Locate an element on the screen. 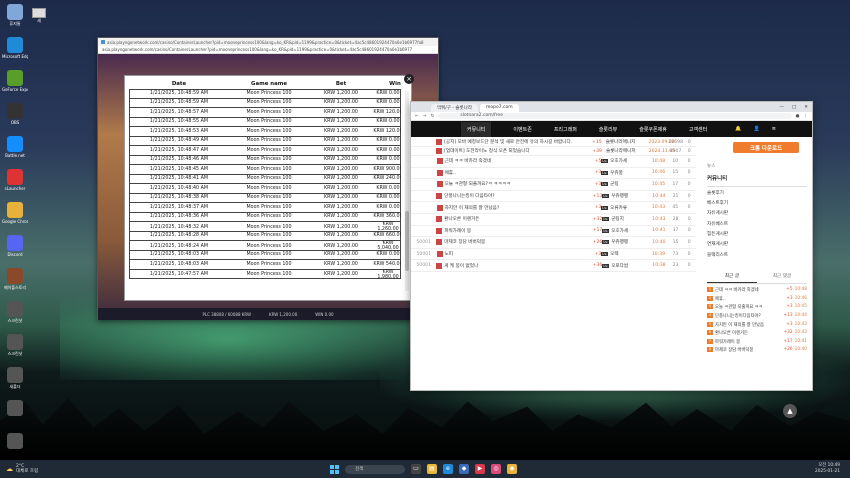  chrome-download-button: 크롬 다운로드 is located at coordinates (766, 147).